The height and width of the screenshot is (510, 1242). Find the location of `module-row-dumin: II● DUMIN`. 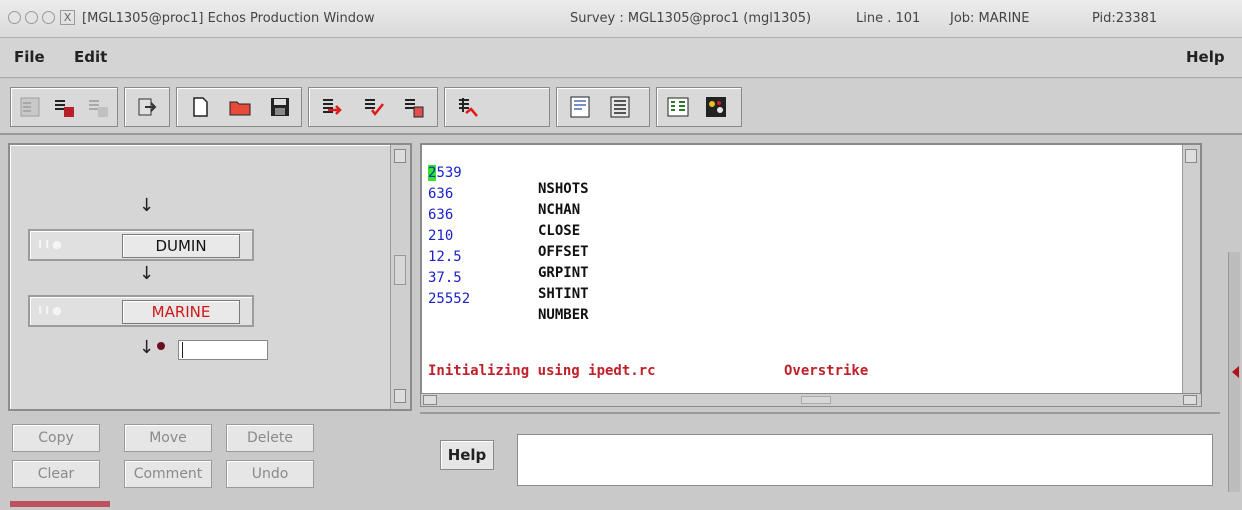

module-row-dumin: II● DUMIN is located at coordinates (141, 245).